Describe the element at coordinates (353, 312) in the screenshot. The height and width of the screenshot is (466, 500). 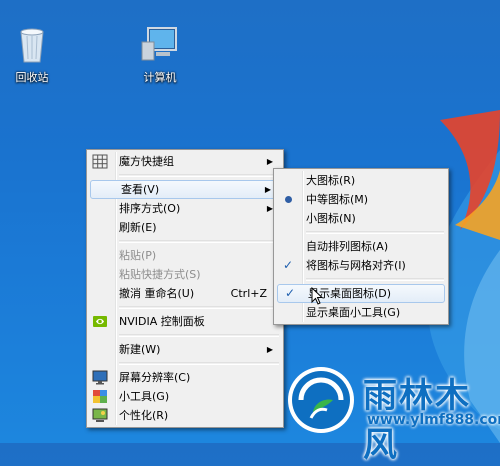
I see `menu-item-label: 显示桌面小工具(G)` at that location.